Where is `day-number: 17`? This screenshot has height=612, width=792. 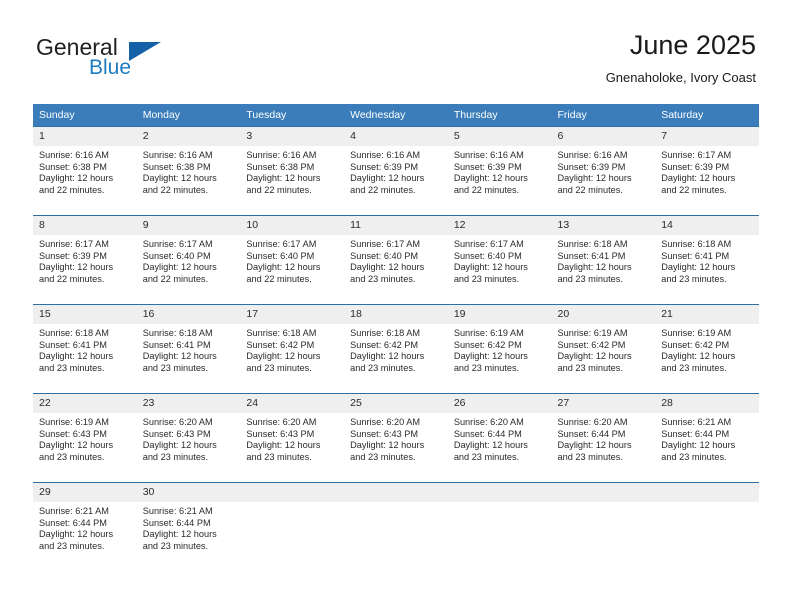
day-number: 17 is located at coordinates (292, 314).